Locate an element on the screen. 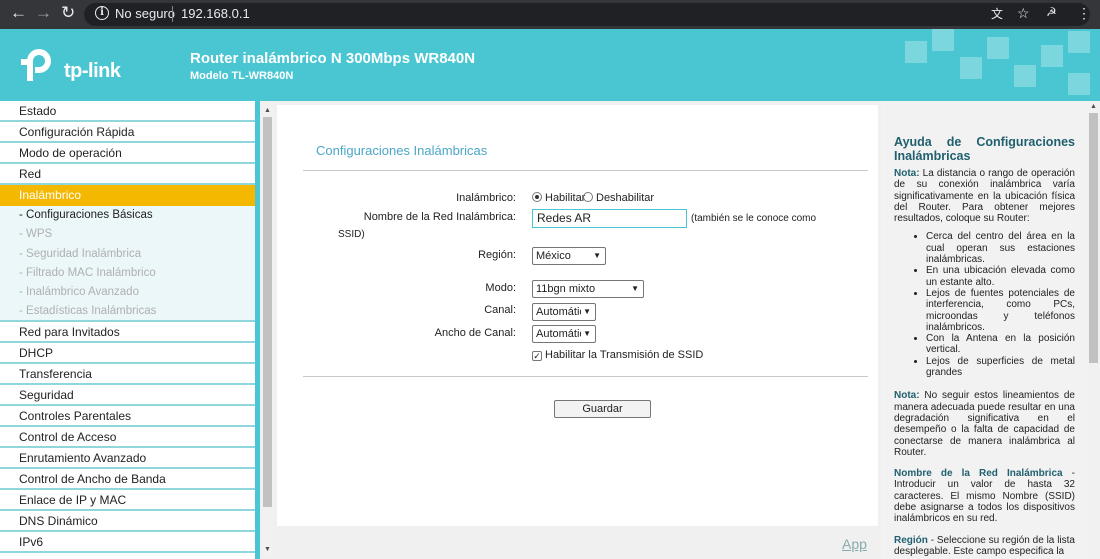  sidebar-item-dynamic-dns: DNS Dinámico is located at coordinates (127, 522).